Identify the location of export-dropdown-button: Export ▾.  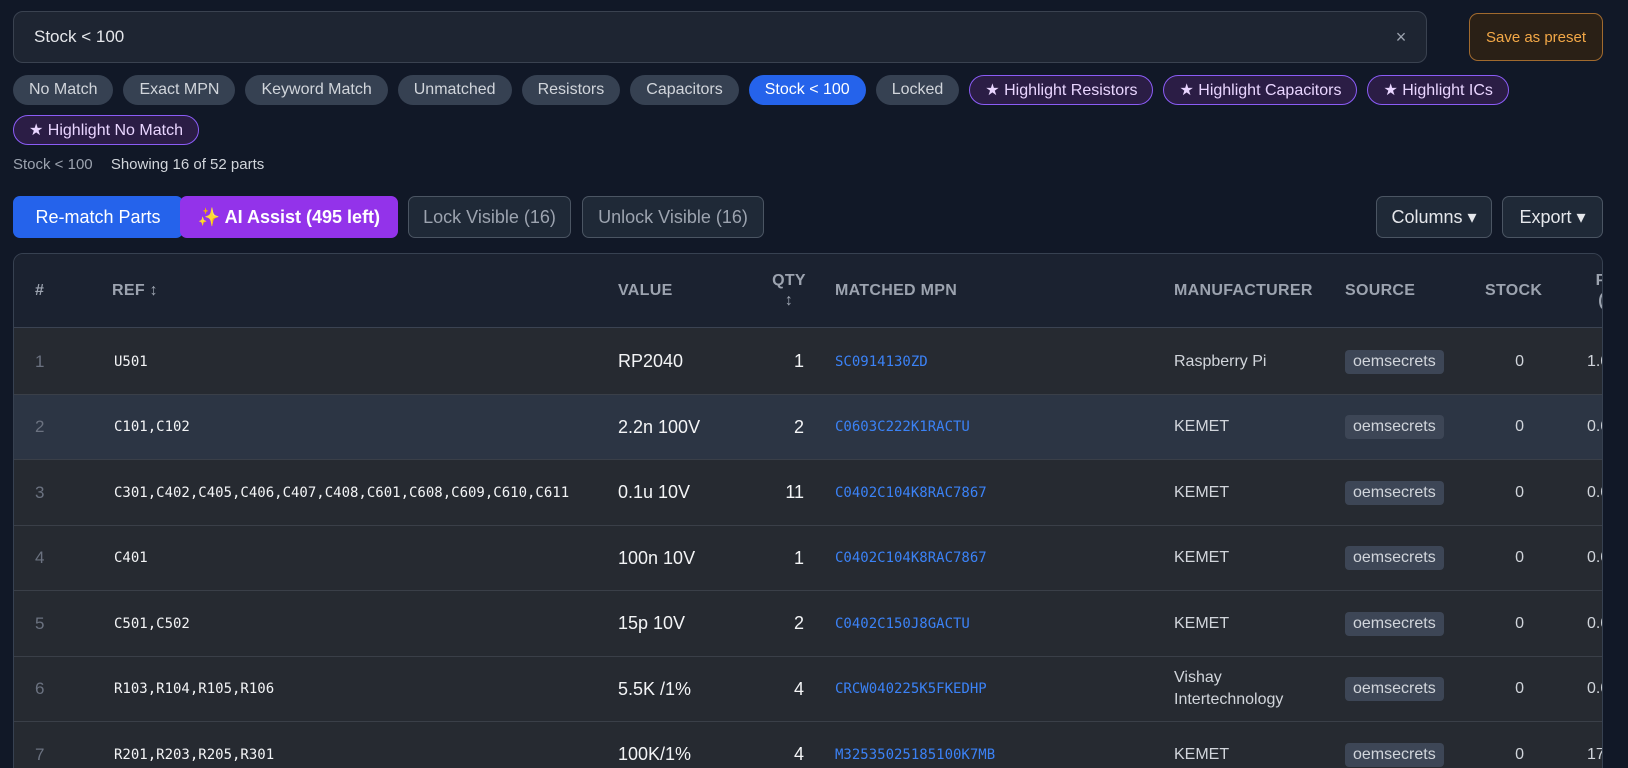
(1552, 217).